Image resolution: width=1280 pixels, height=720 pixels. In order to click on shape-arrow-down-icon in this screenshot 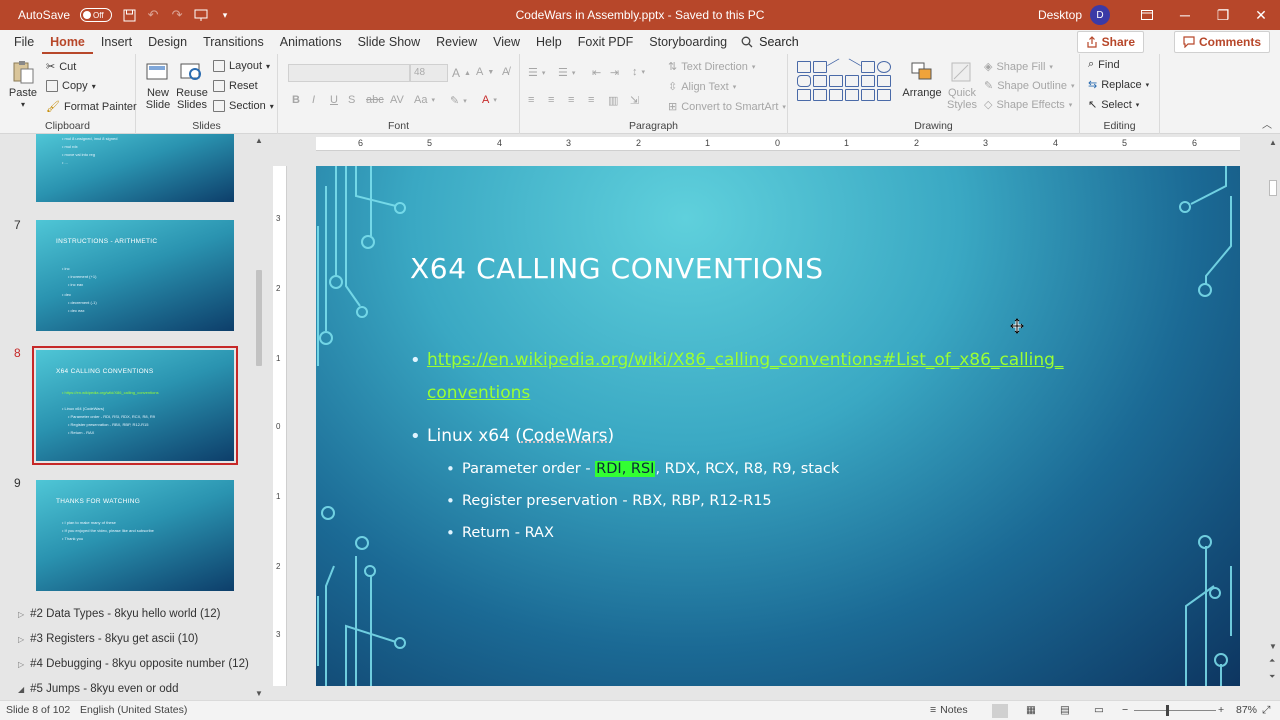, I will do `click(884, 81)`.